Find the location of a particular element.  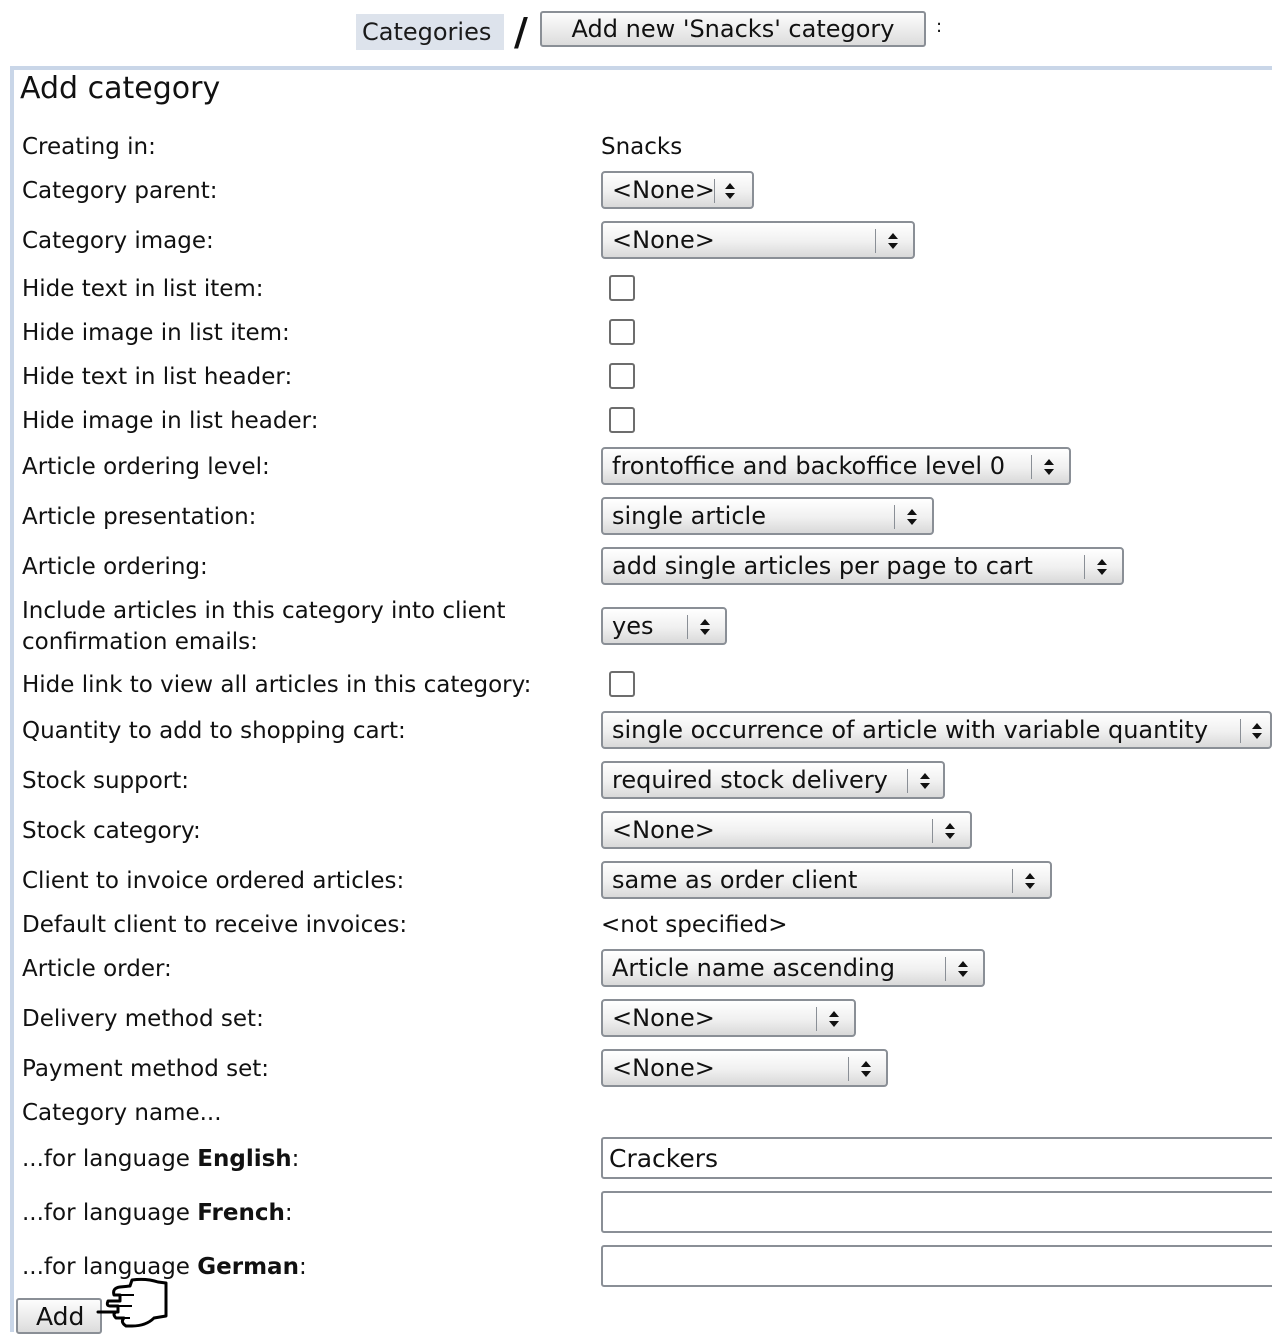

article-order-select: Article name ascending is located at coordinates (793, 968).